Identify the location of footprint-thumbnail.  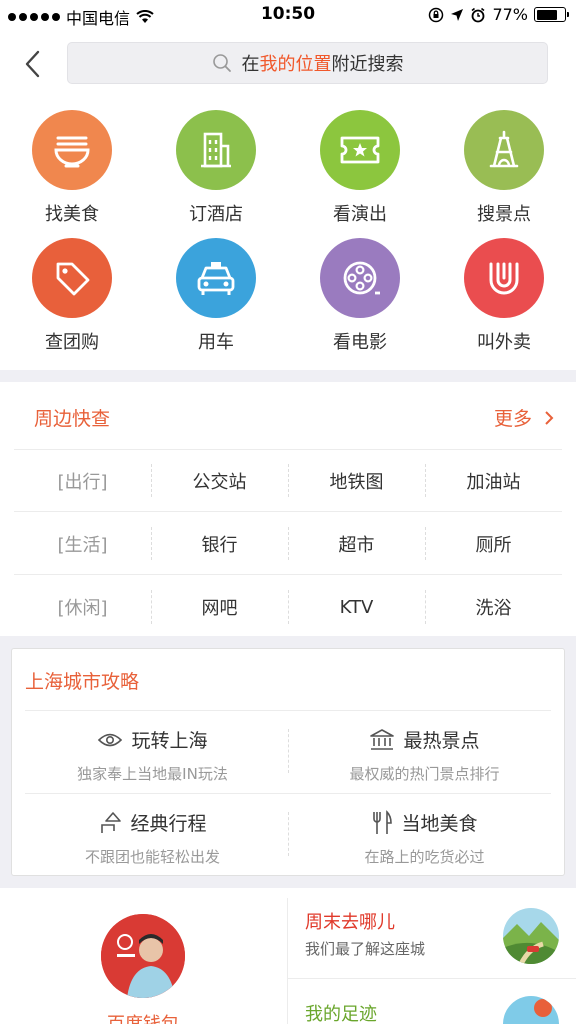
(531, 1010).